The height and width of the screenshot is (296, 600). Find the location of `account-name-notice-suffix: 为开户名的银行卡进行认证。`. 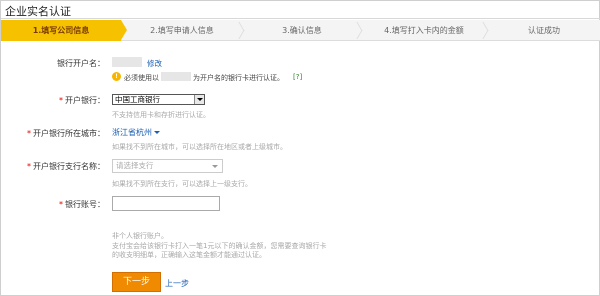

account-name-notice-suffix: 为开户名的银行卡进行认证。 is located at coordinates (238, 78).